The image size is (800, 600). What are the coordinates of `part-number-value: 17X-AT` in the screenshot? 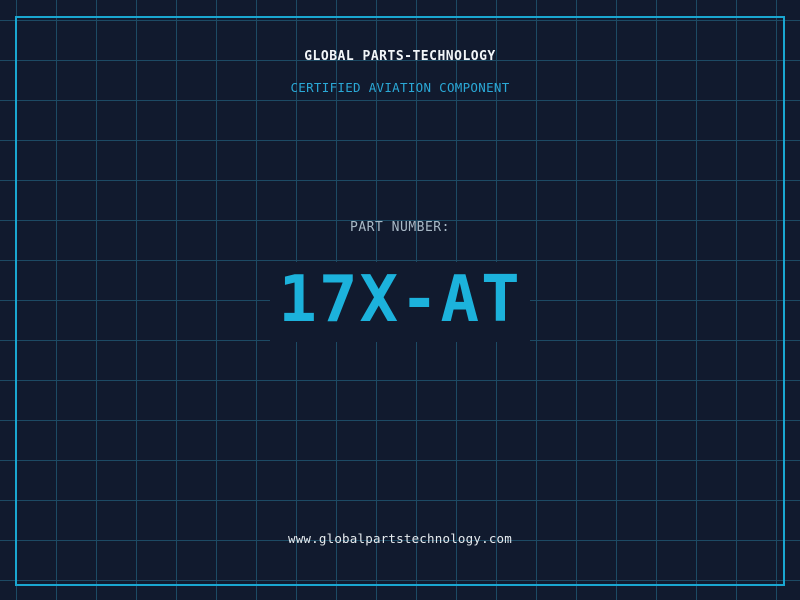 It's located at (400, 302).